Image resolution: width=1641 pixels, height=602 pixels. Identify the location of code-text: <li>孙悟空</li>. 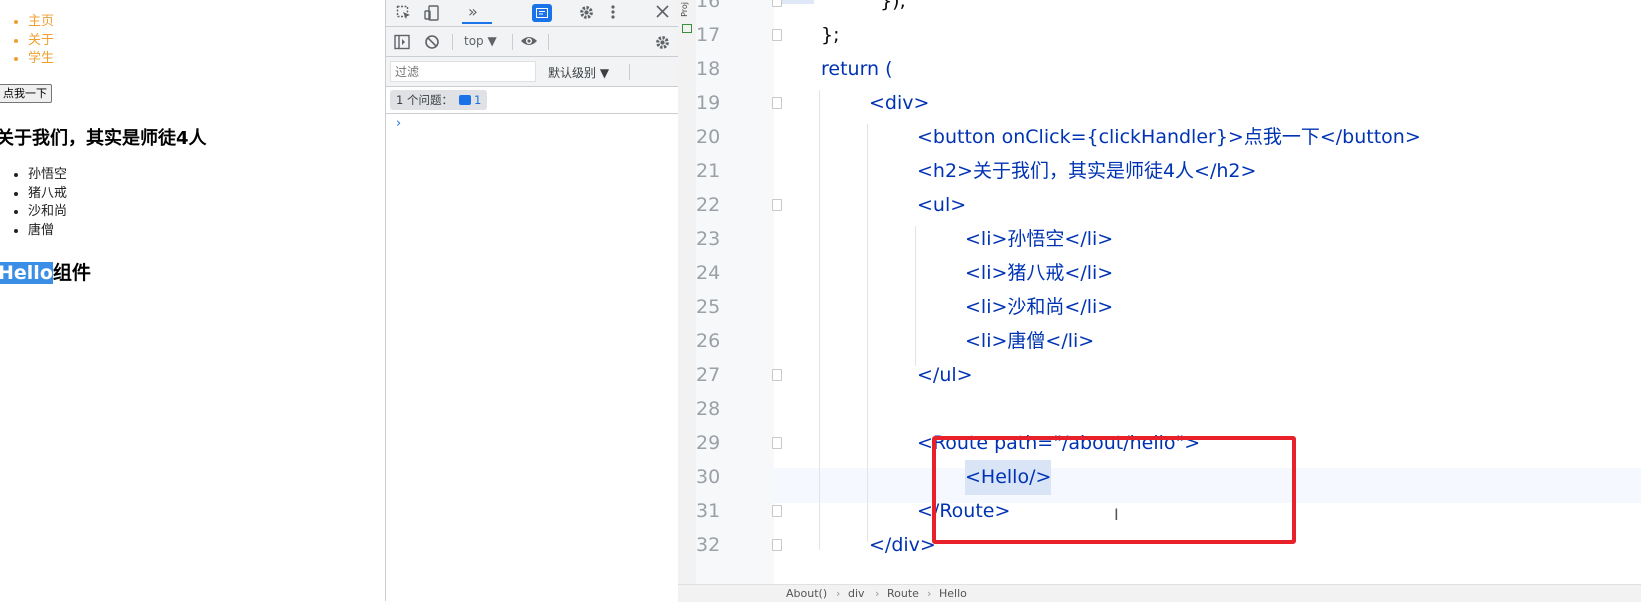
(1039, 239).